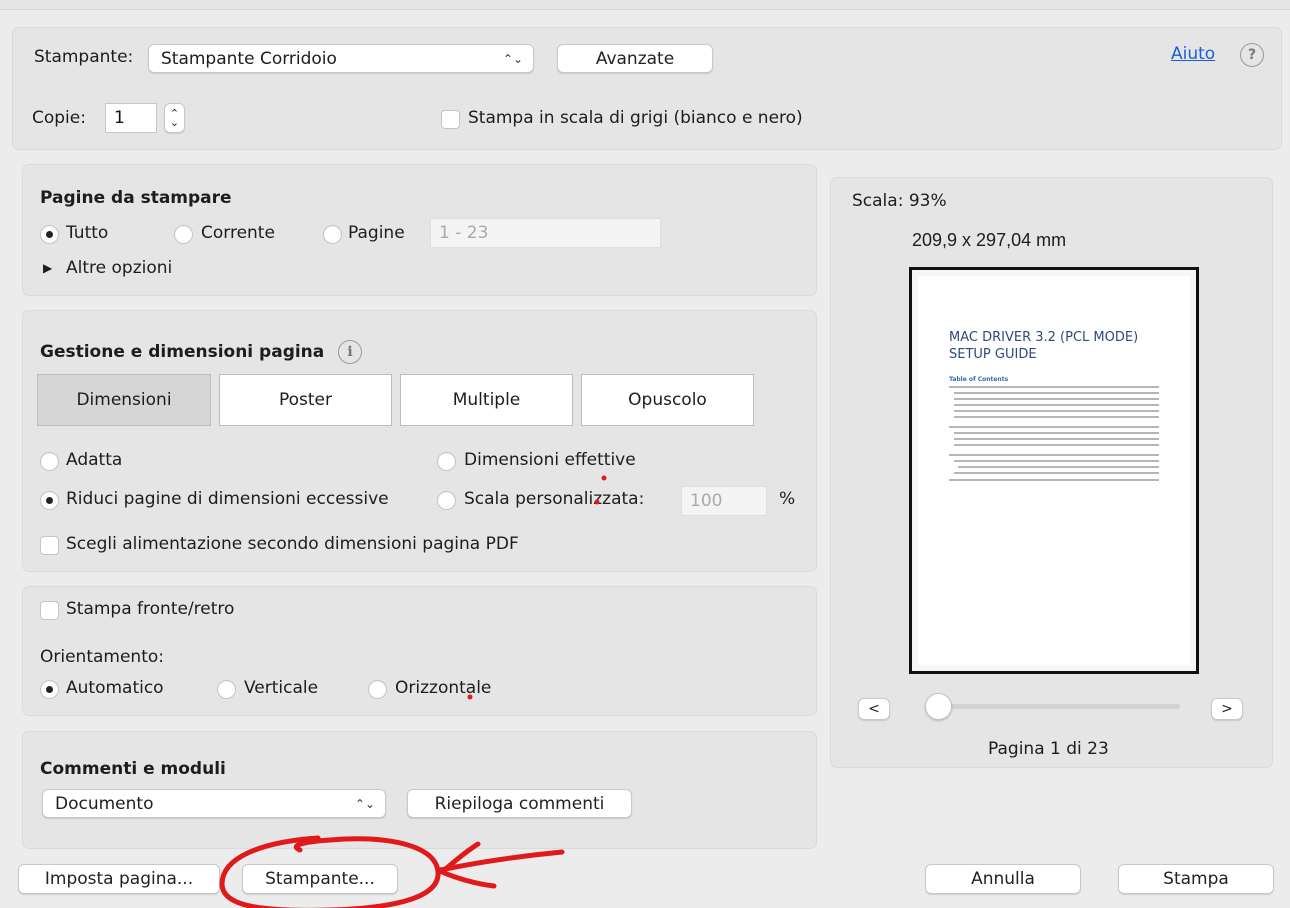 This screenshot has height=908, width=1290. What do you see at coordinates (413, 691) in the screenshot?
I see `red-annotation-overlay` at bounding box center [413, 691].